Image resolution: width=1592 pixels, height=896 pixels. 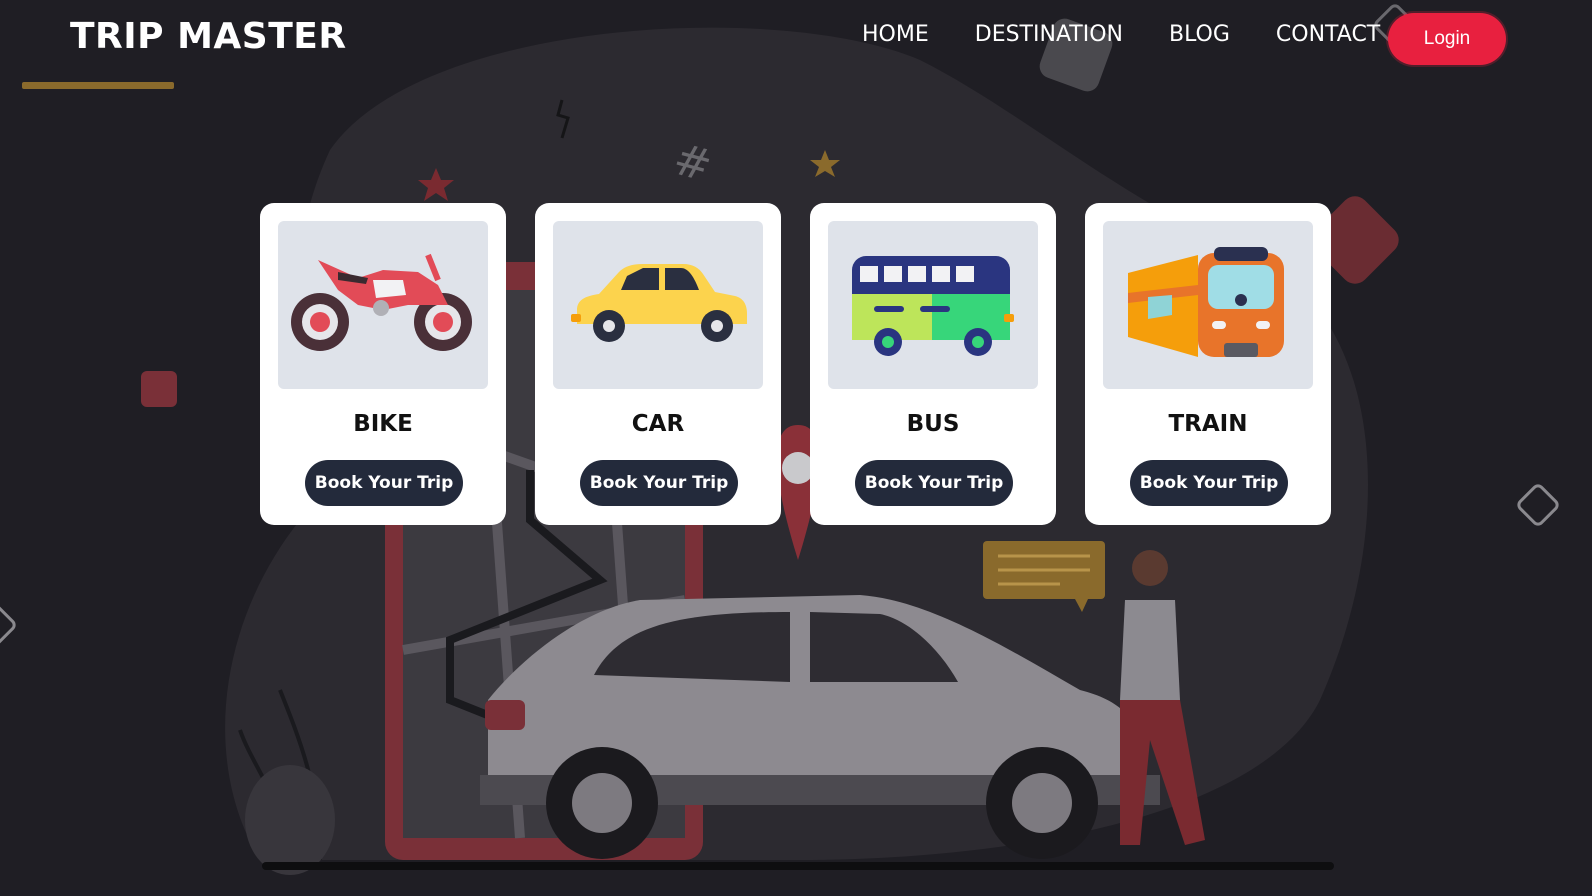 I want to click on card-bus: BUS Book Your Trip, so click(x=933, y=364).